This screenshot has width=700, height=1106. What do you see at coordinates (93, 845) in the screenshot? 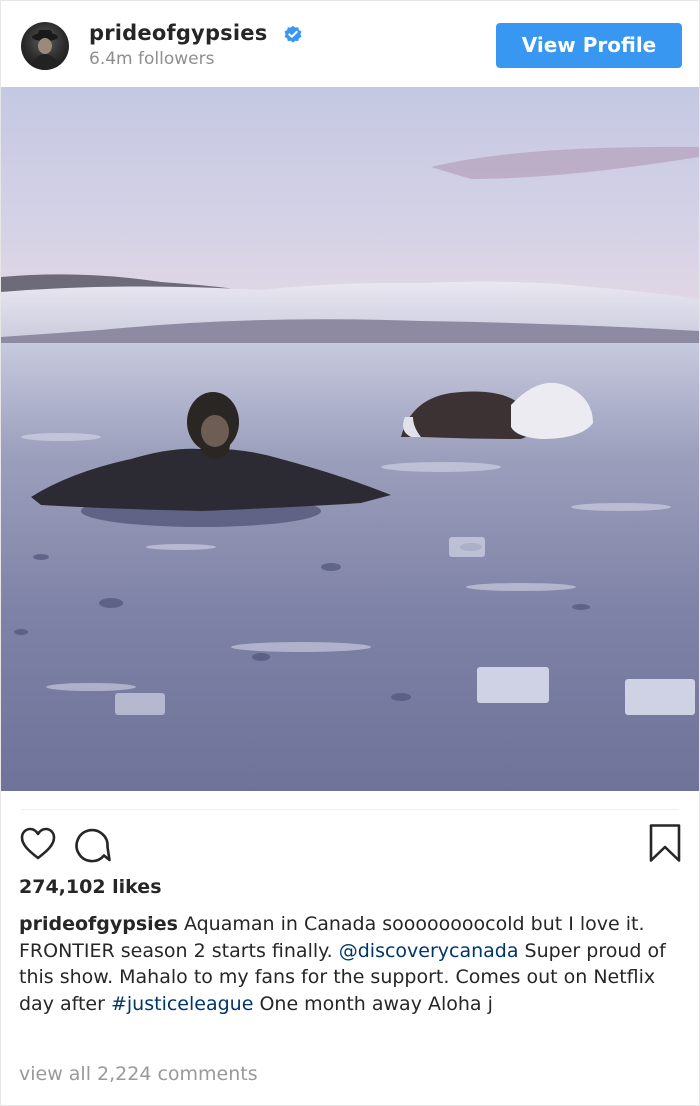
I see `speech-bubble-icon` at bounding box center [93, 845].